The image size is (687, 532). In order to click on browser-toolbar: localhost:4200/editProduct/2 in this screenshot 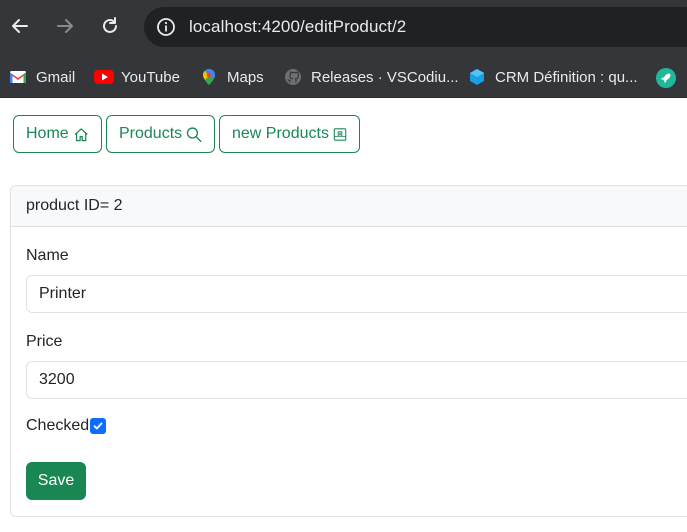, I will do `click(343, 28)`.